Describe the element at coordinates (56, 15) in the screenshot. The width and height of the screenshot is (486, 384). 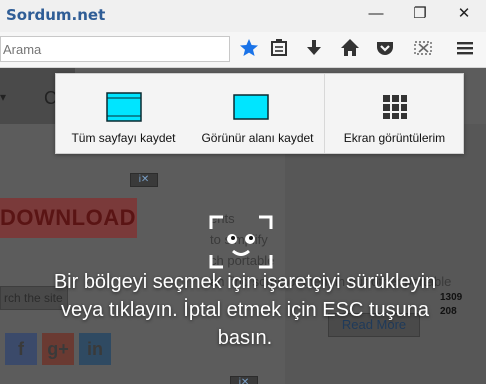
I see `window-title: Sordum.net` at that location.